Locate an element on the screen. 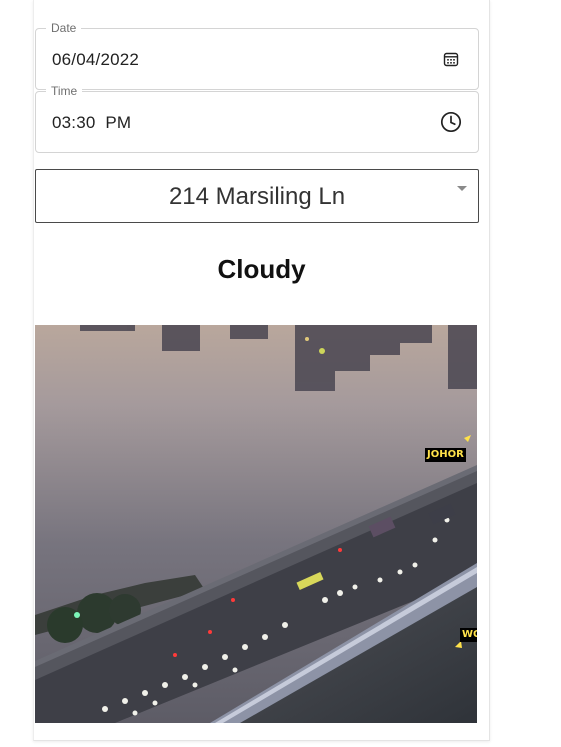 This screenshot has height=747, width=561. time-label: Time is located at coordinates (64, 91).